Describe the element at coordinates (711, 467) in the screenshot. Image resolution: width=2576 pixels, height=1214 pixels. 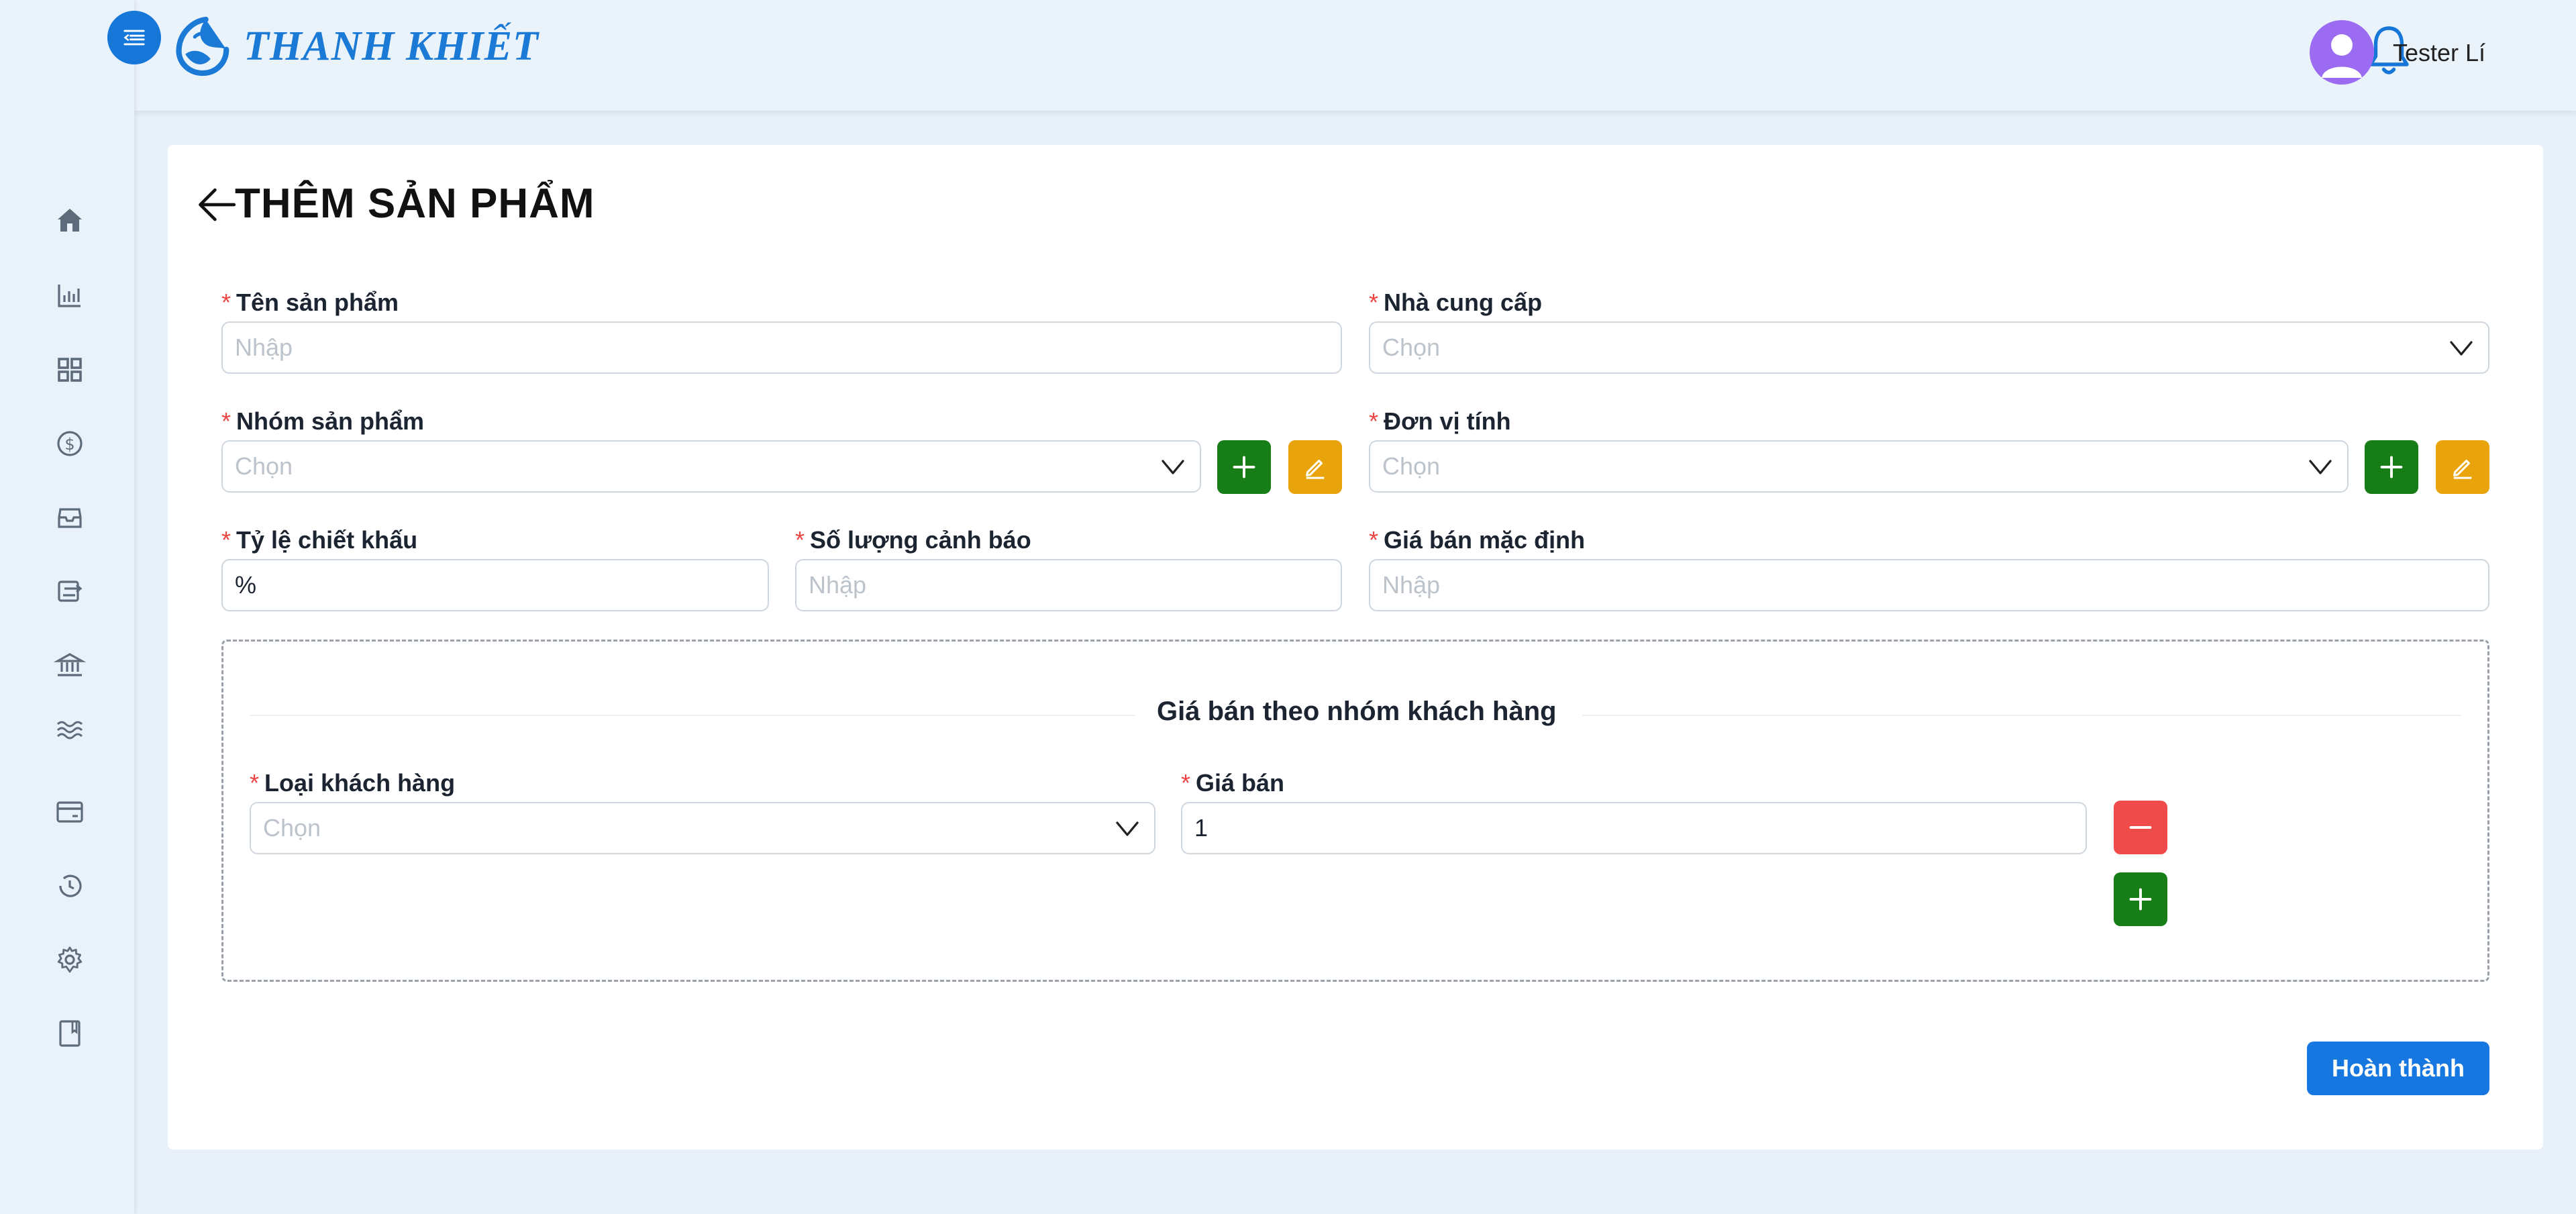
I see `product-group-select: Chọn` at that location.